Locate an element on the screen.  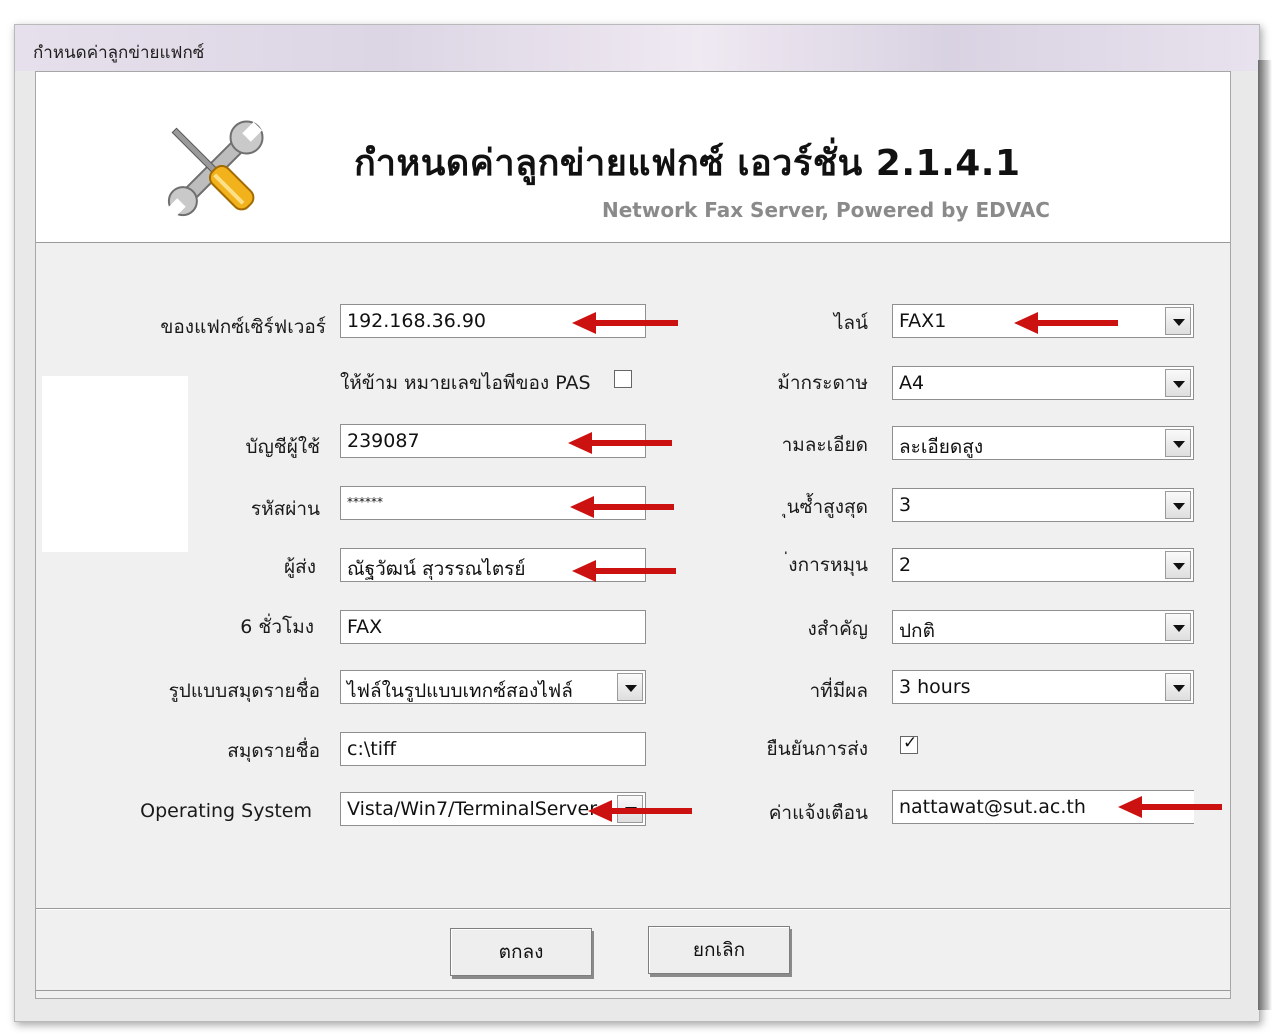
sender-label: ผู้ส่ง is located at coordinates (299, 567).